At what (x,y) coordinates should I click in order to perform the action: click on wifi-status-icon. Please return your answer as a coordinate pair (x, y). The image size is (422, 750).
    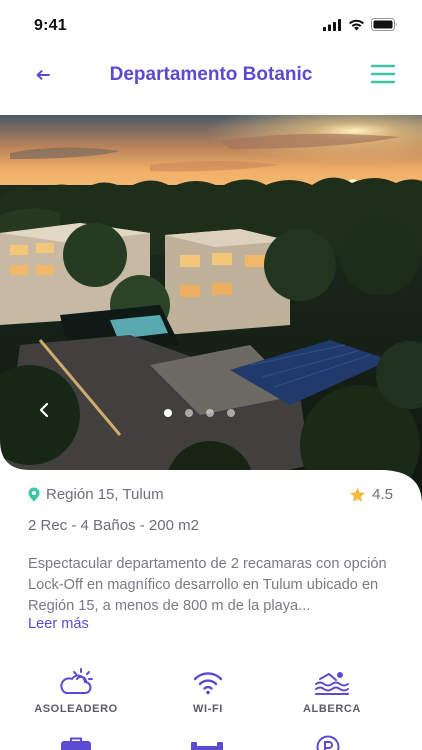
    Looking at the image, I should click on (356, 24).